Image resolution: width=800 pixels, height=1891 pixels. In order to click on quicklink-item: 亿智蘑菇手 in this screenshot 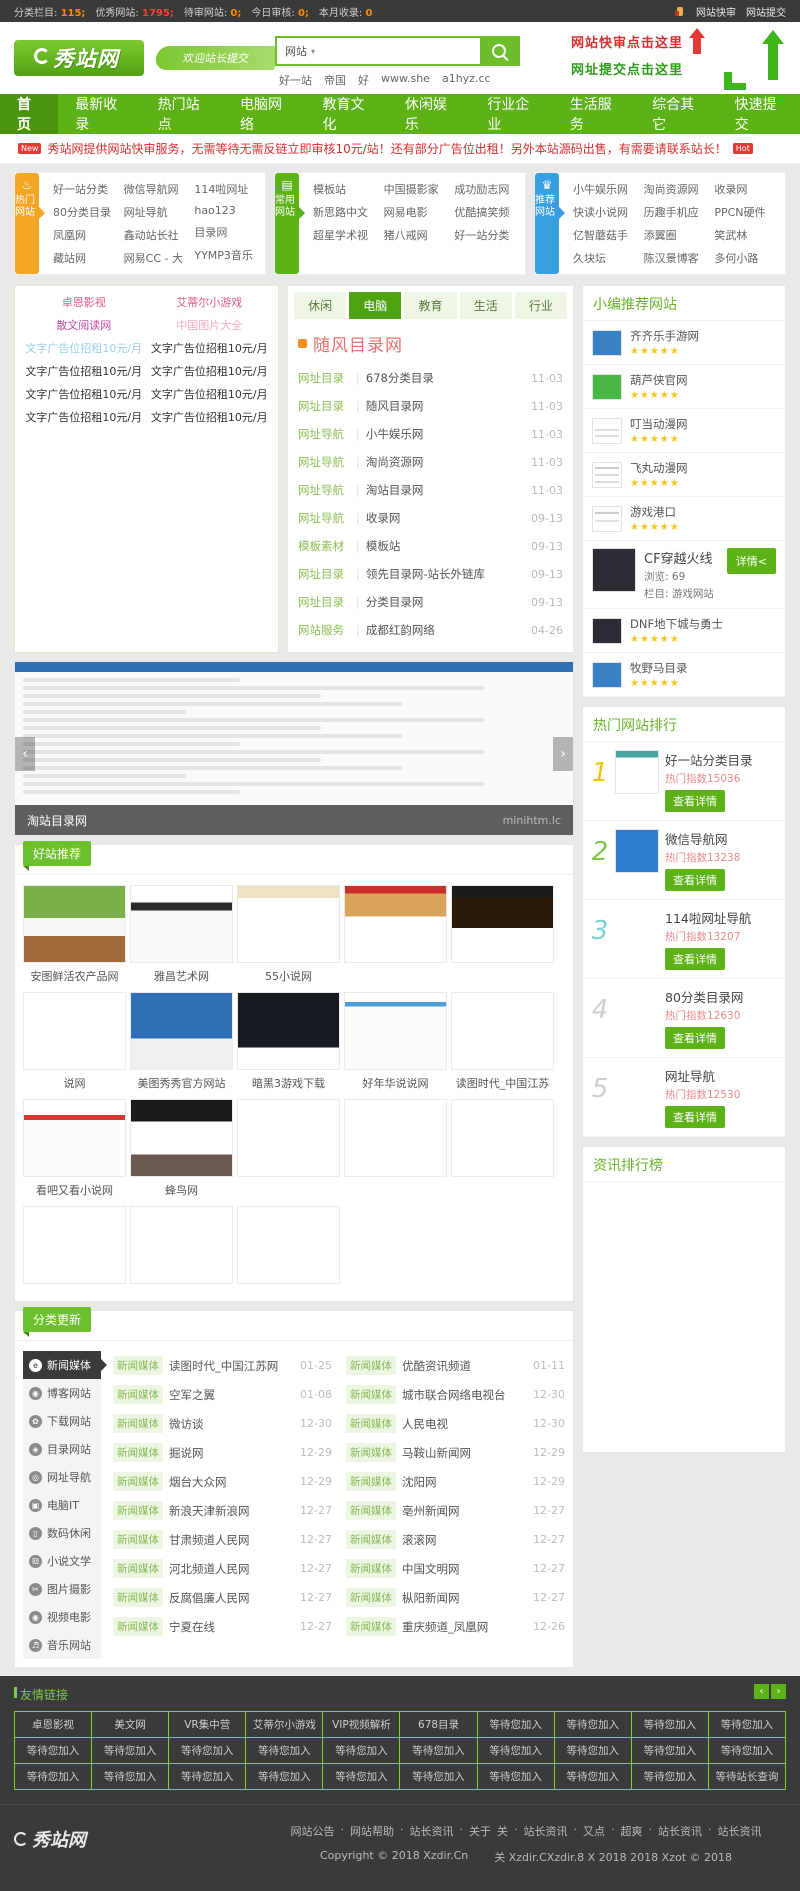, I will do `click(608, 235)`.